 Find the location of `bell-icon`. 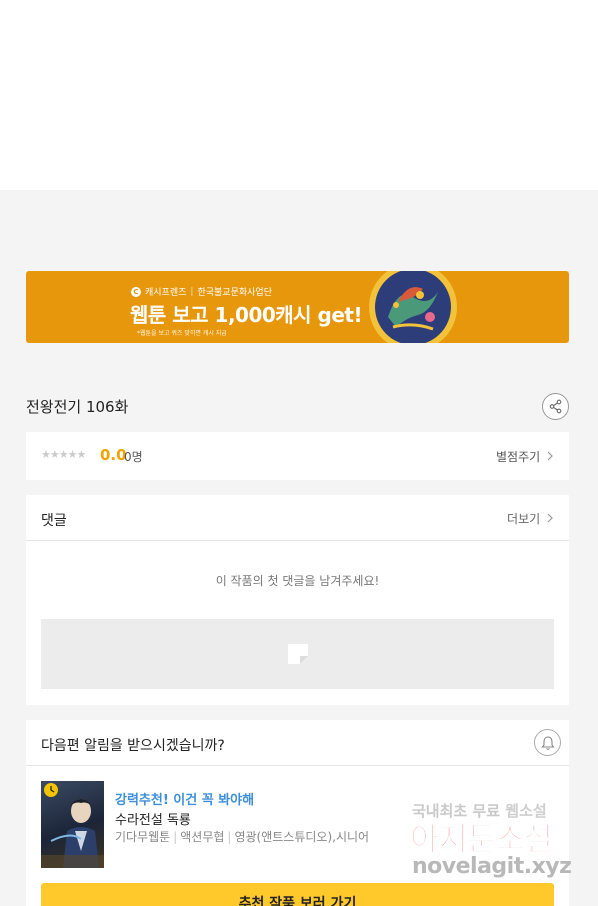

bell-icon is located at coordinates (547, 742).